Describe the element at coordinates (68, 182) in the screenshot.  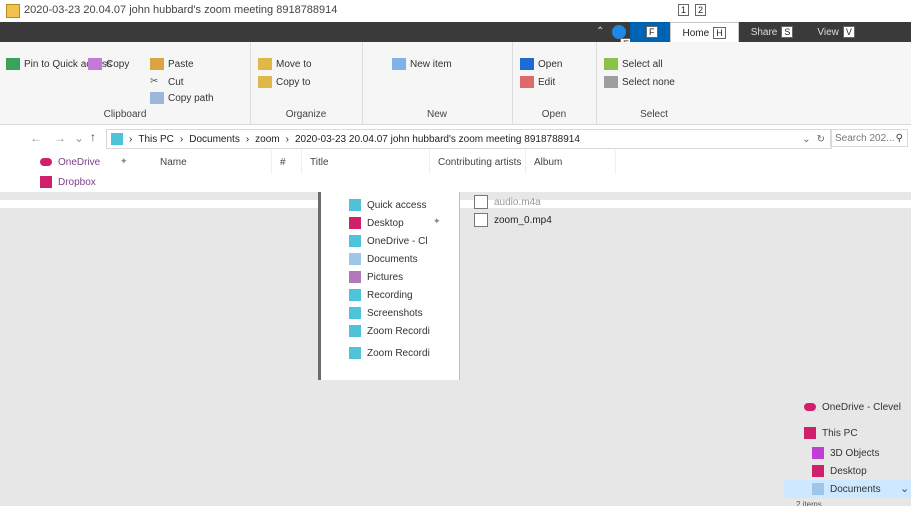
I see `nav-item-dropbox: Dropbox` at that location.